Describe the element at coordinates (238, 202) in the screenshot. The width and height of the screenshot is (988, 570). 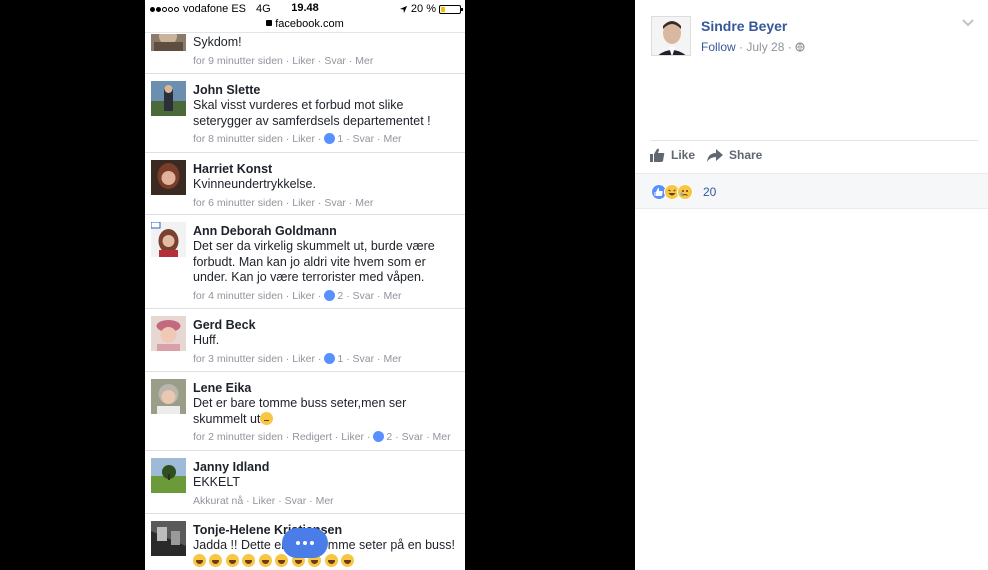
I see `comment-time: for 6 minutter siden` at that location.